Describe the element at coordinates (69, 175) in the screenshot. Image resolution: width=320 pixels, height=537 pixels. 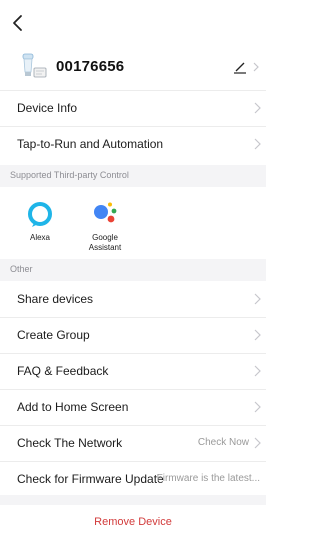
I see `section-title: Supported Third-party Control` at that location.